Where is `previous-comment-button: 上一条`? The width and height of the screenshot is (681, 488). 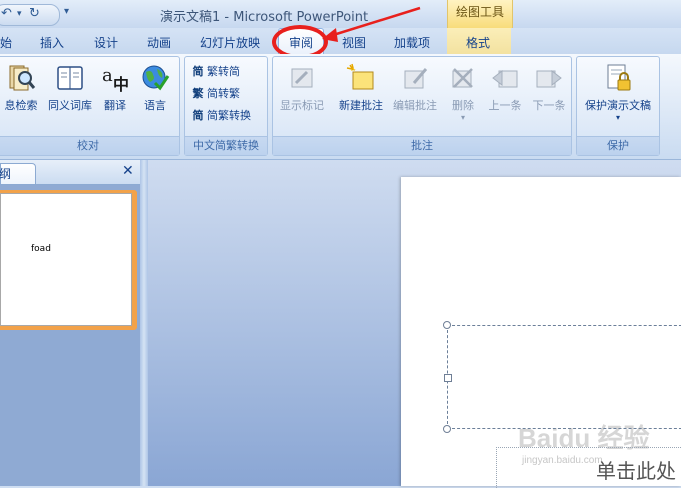 previous-comment-button: 上一条 is located at coordinates (505, 88).